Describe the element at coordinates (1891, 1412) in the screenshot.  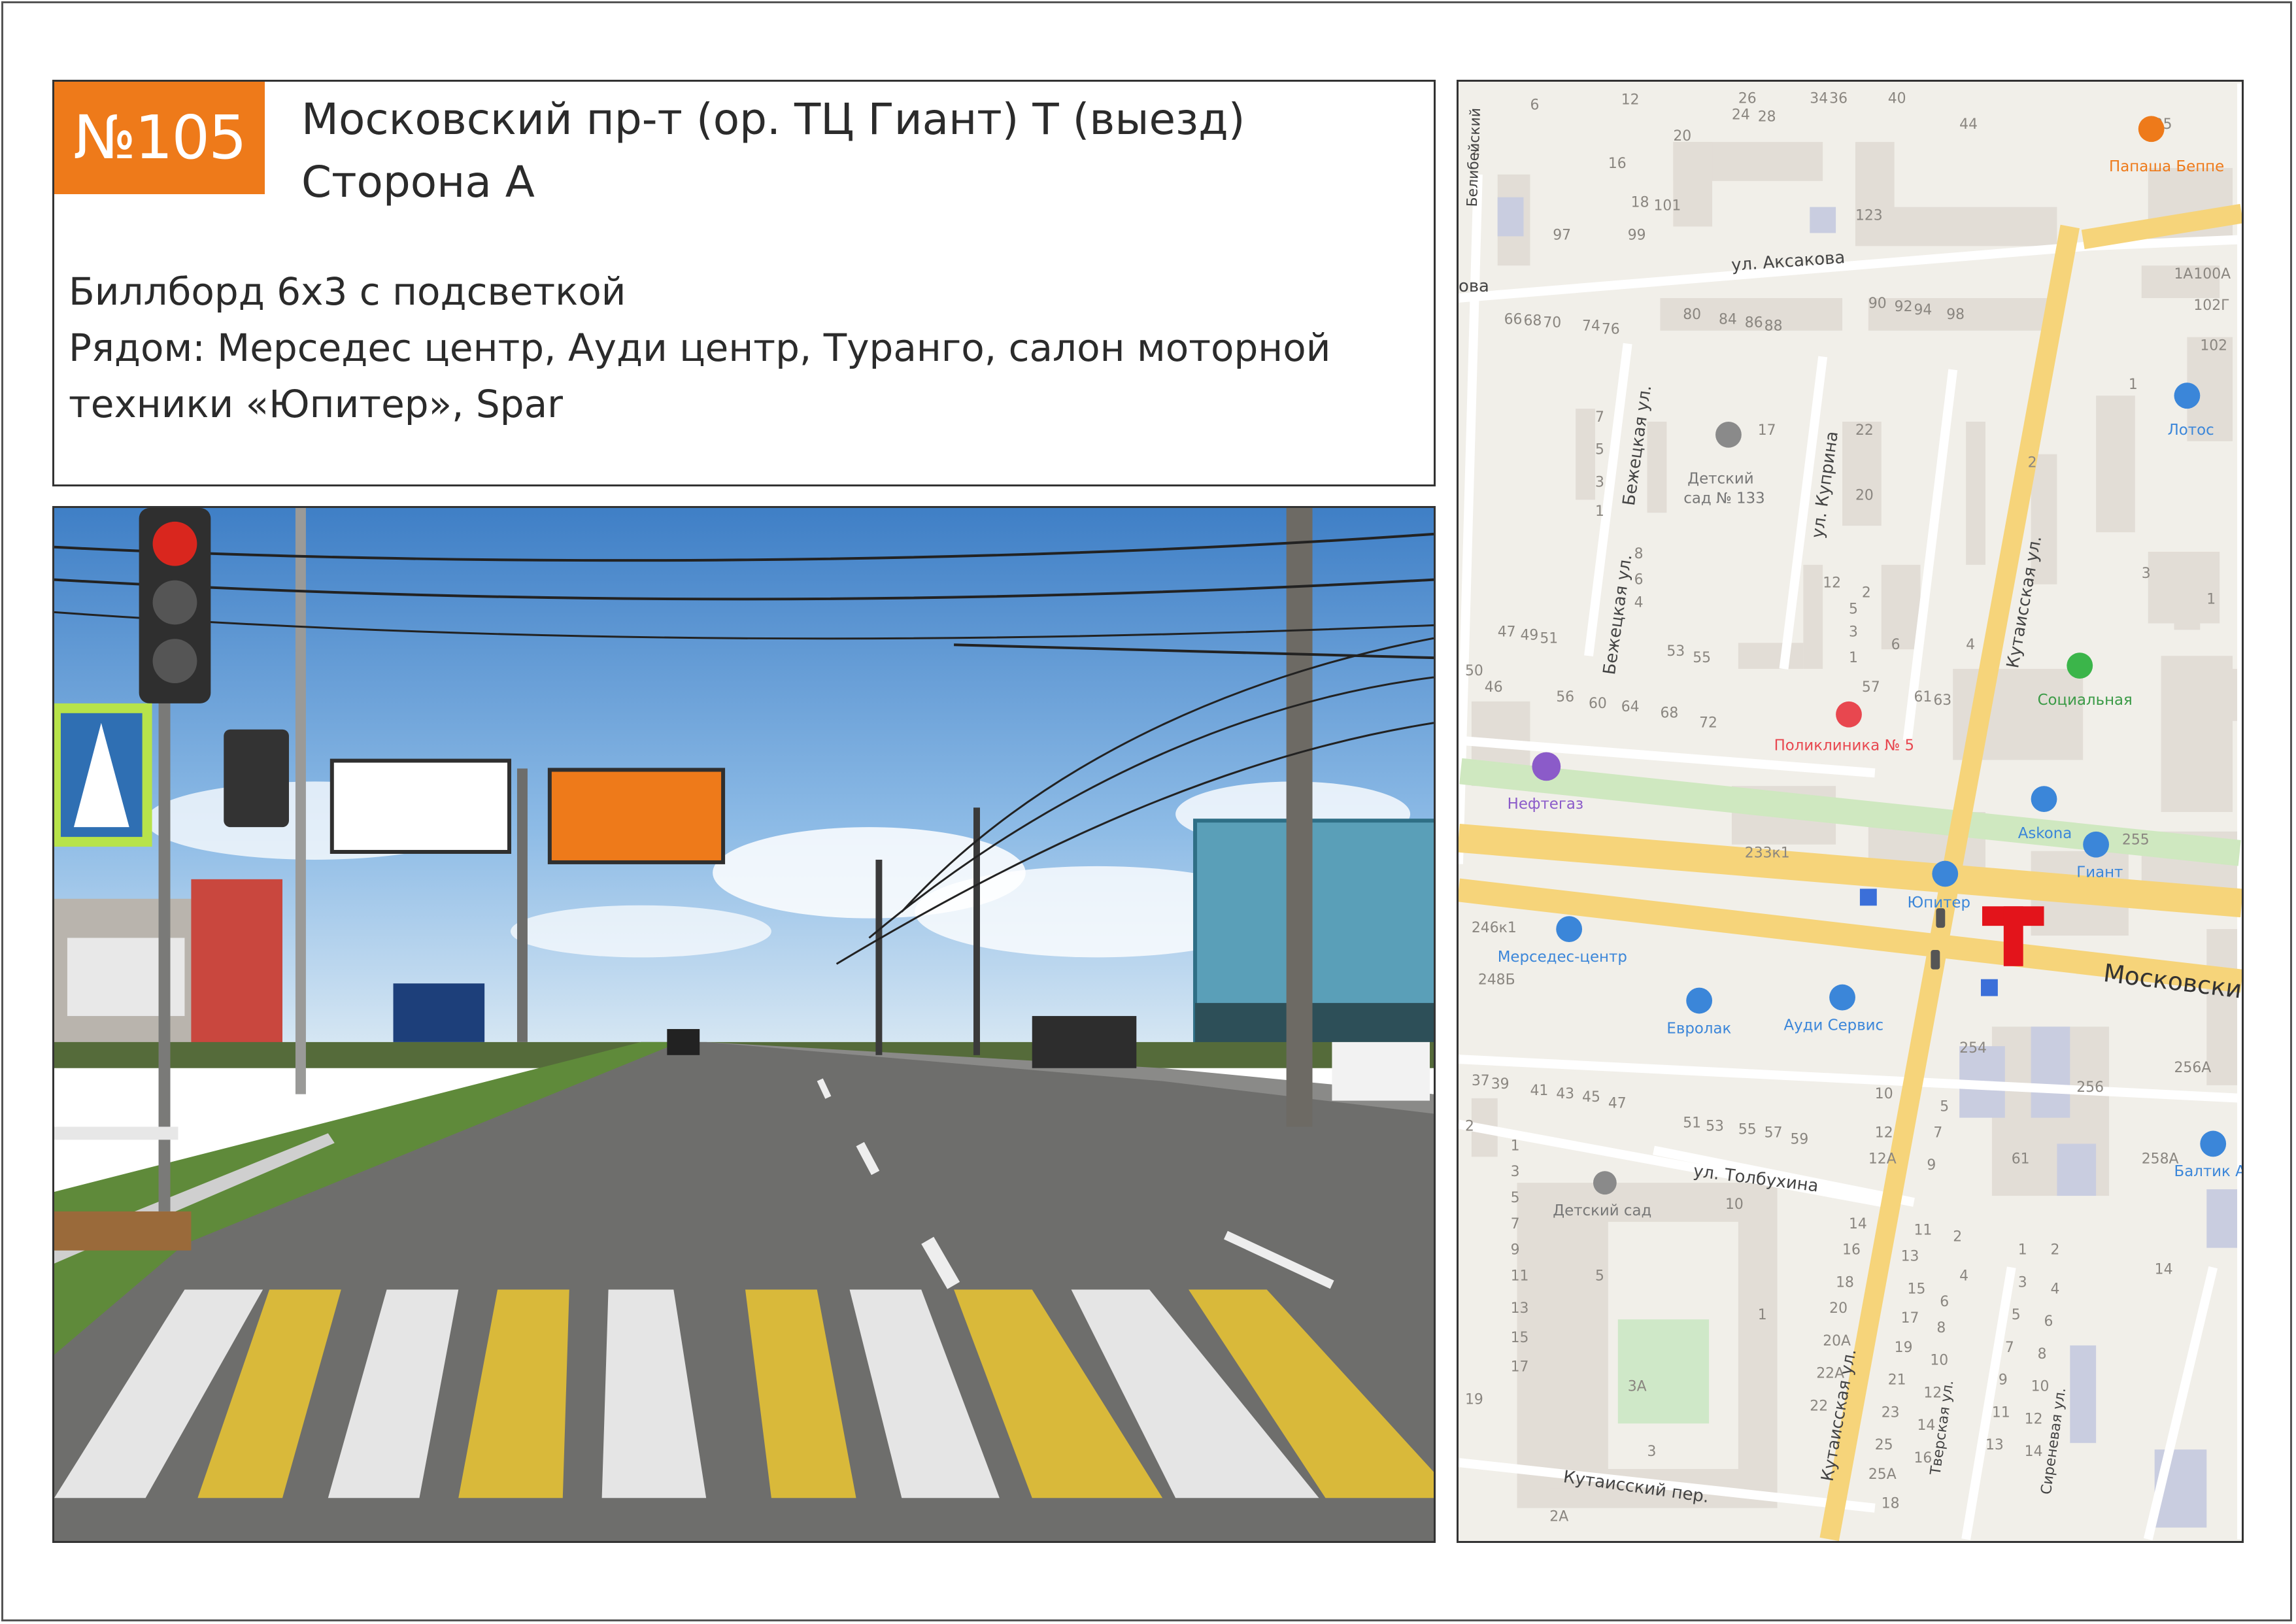
I see `svg-text: 23` at that location.